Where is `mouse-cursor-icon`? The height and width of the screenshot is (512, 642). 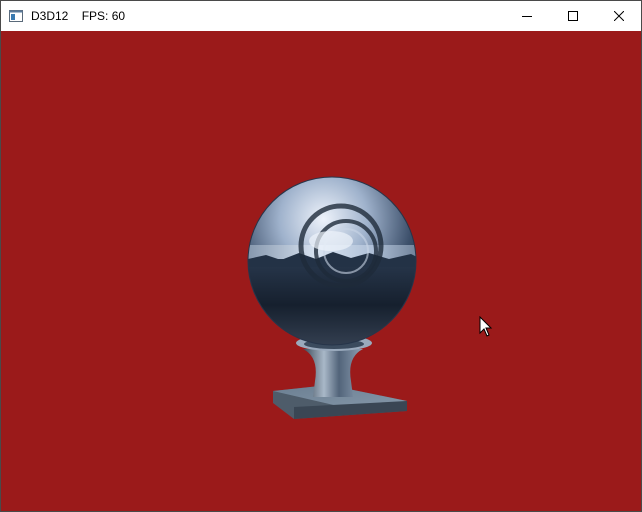
mouse-cursor-icon is located at coordinates (486, 326).